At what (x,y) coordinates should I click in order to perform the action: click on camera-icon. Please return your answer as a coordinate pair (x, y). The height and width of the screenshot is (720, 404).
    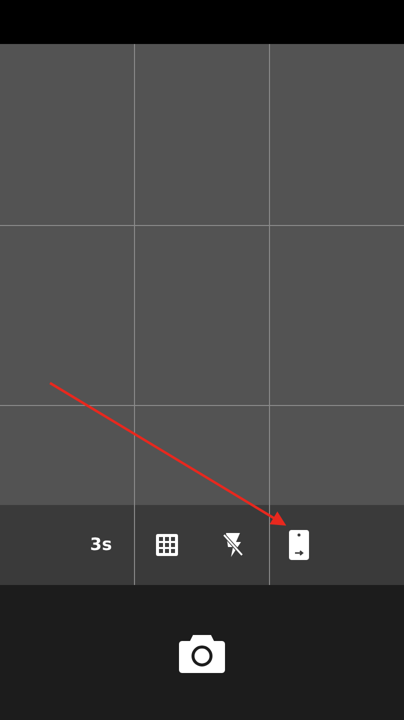
    Looking at the image, I should click on (202, 652).